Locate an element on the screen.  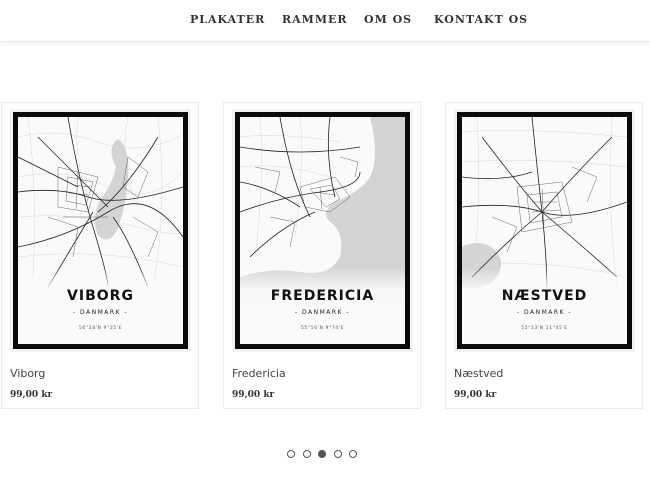
product-image: VIBORG - DANMARK - 56°28'N 9°25'E is located at coordinates (100, 230).